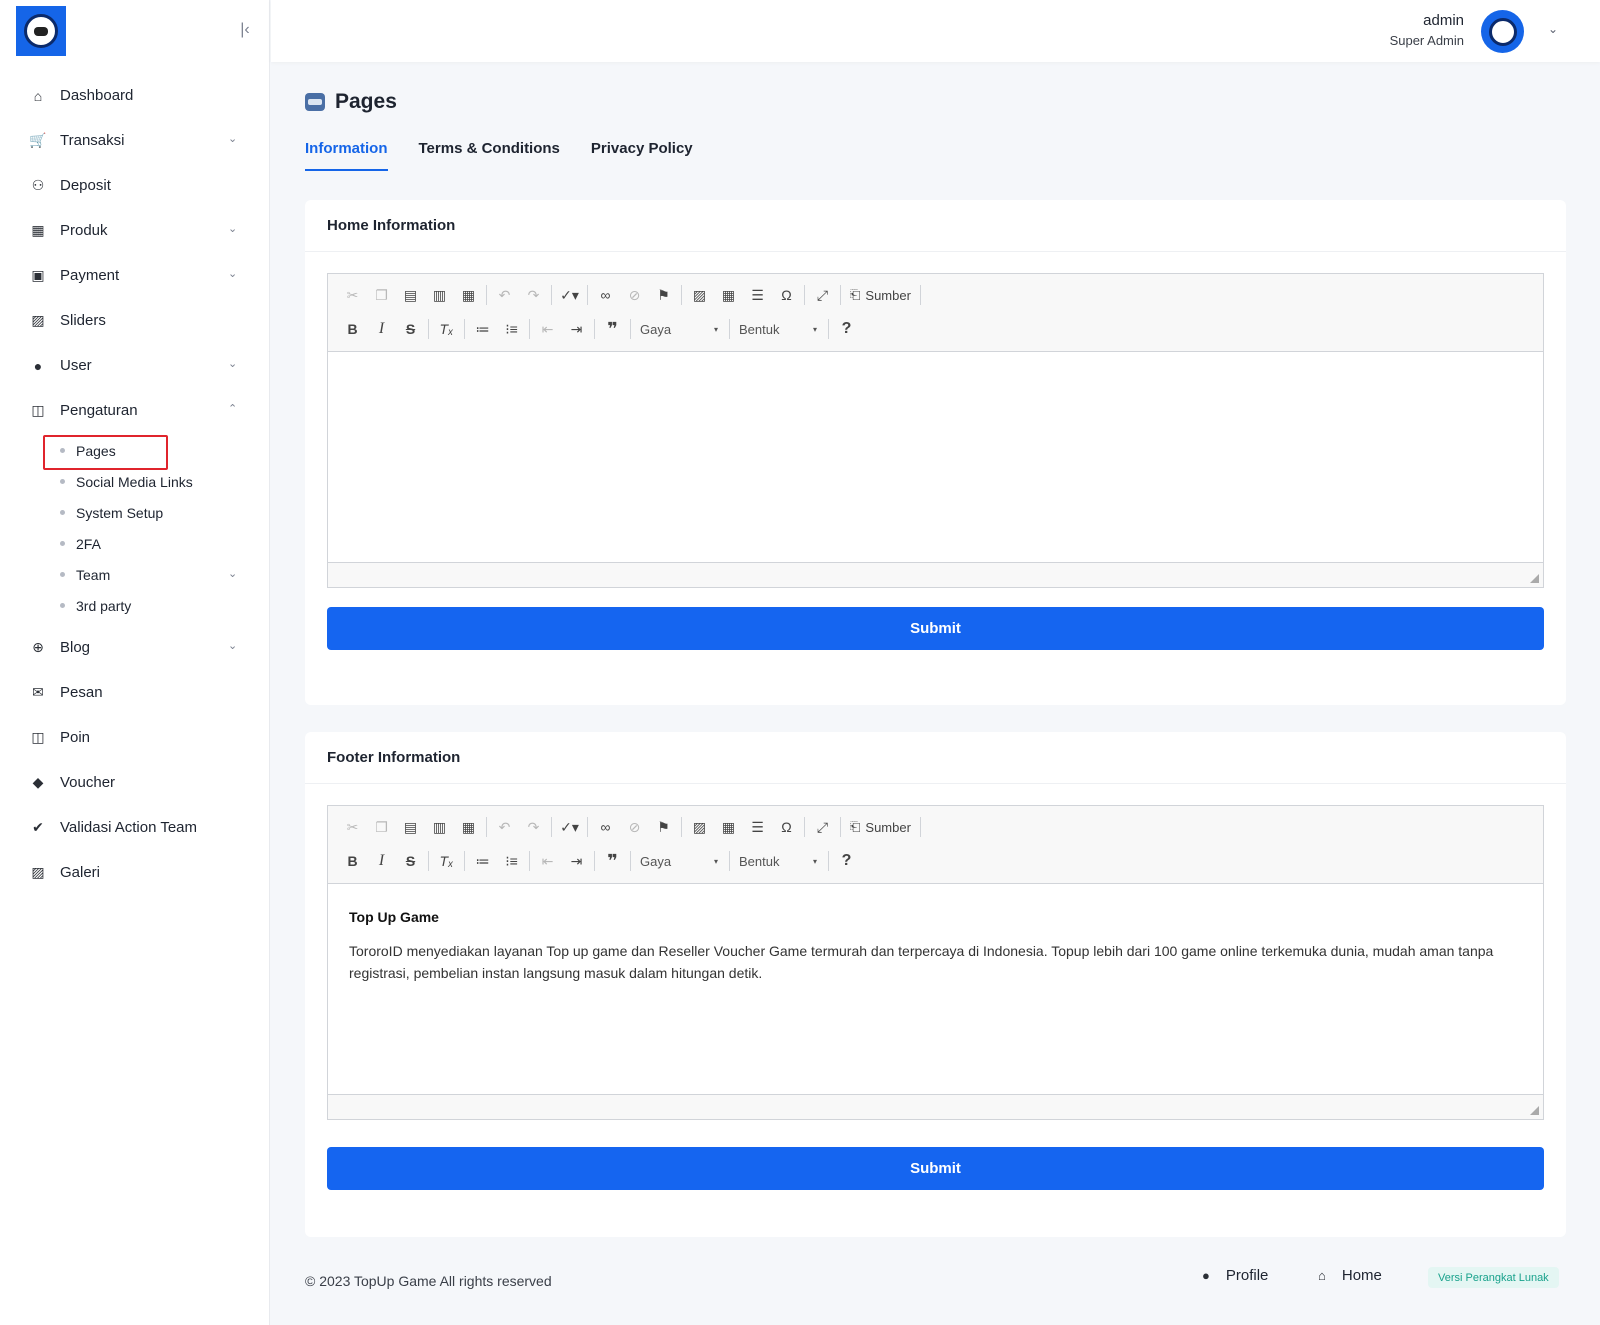  Describe the element at coordinates (135, 185) in the screenshot. I see `sidebar-item-deposit: ⚇ Deposit` at that location.